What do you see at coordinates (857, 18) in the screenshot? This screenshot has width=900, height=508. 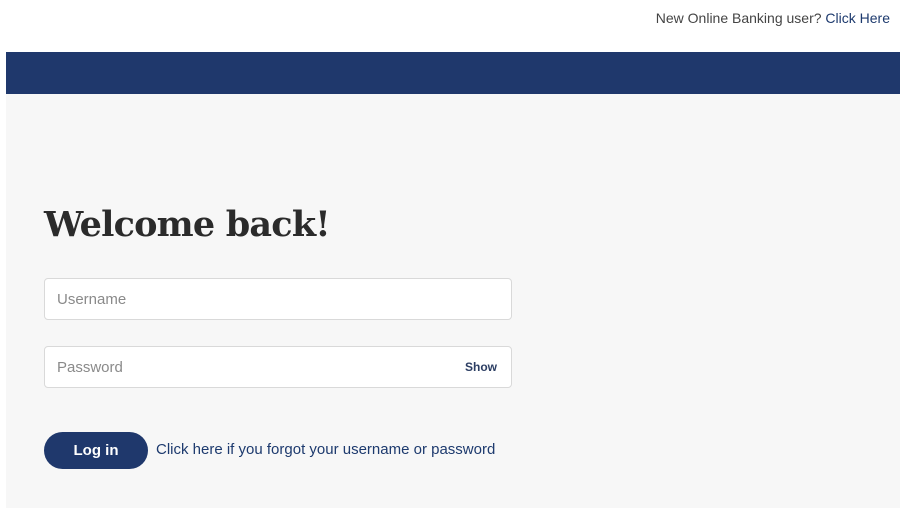 I see `new-user-click-here-link: Click Here` at bounding box center [857, 18].